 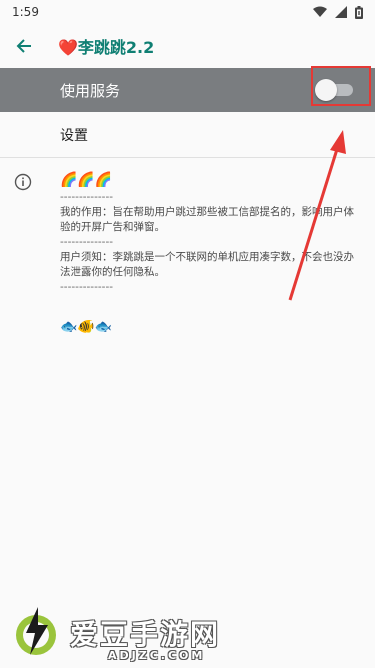 I want to click on watermark: 爱豆手游网 ADJZC.COM, so click(x=138, y=635).